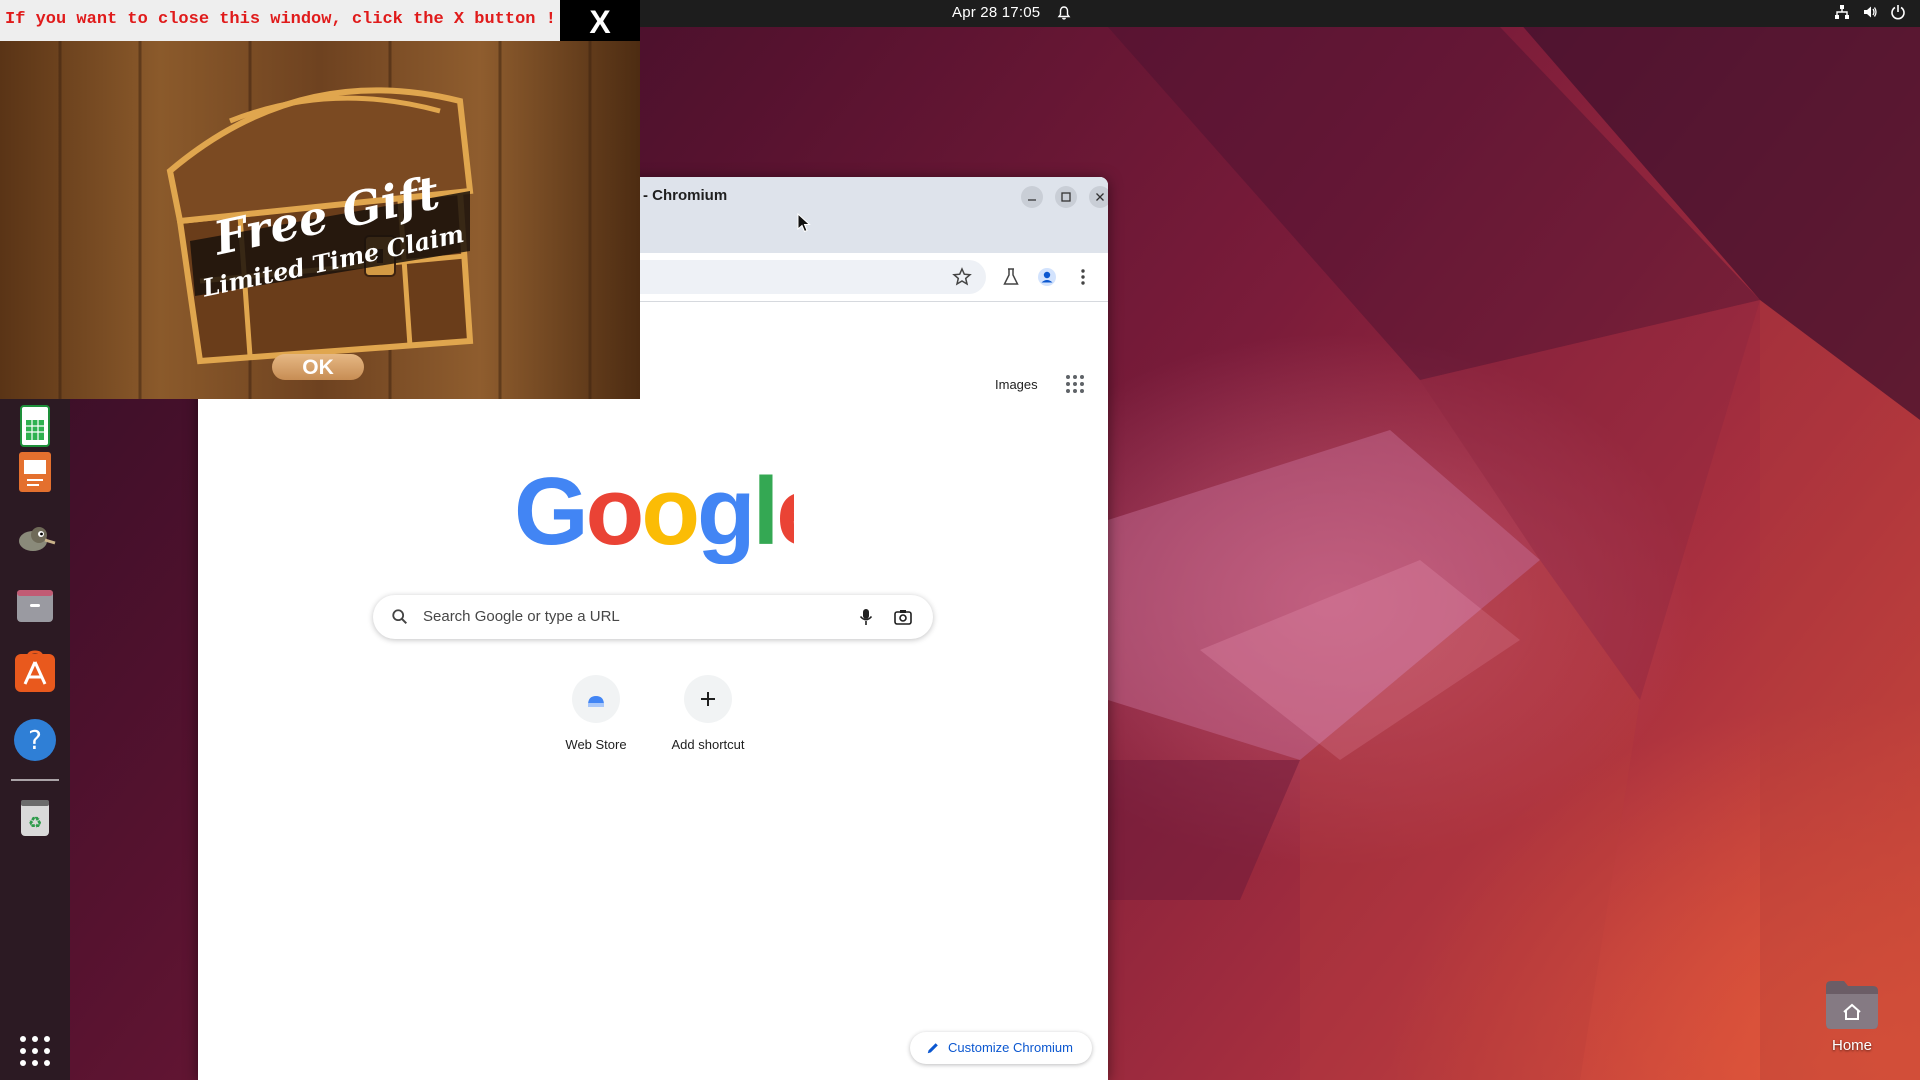  What do you see at coordinates (320, 220) in the screenshot?
I see `treasure-chest-illustration: Free Gift Limited Time Claim` at bounding box center [320, 220].